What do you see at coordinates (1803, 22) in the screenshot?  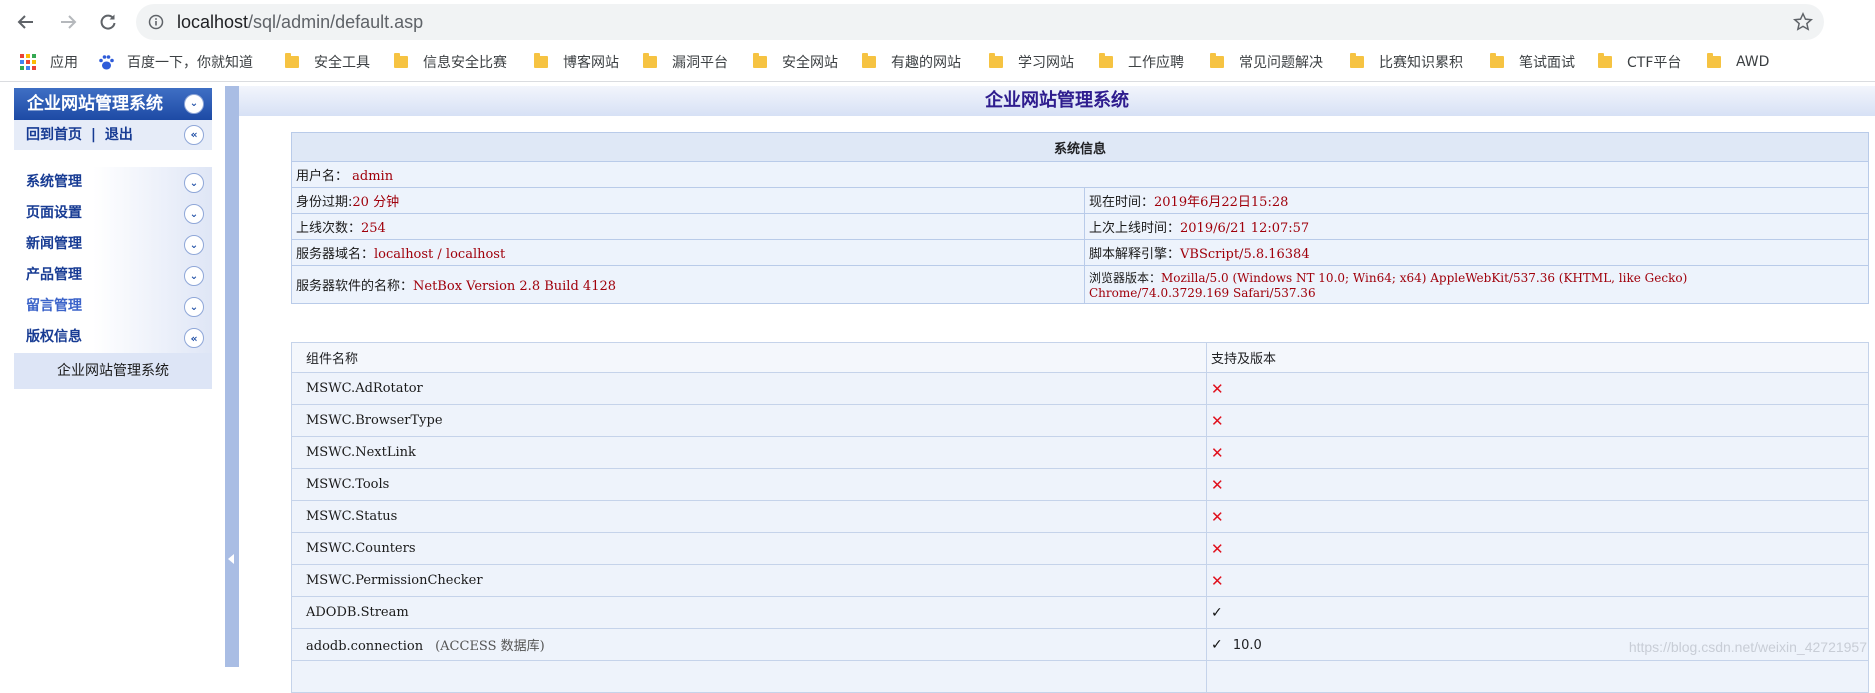 I see `bookmark-star-icon` at bounding box center [1803, 22].